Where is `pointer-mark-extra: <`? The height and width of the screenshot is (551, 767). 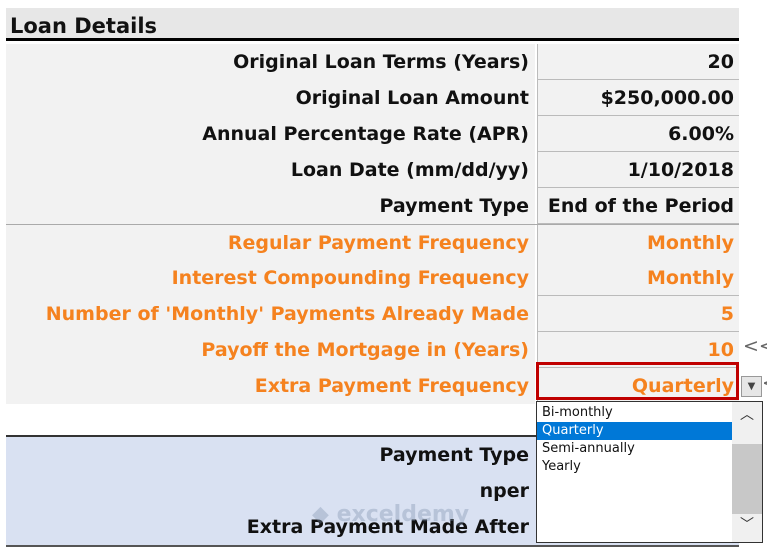 pointer-mark-extra: < is located at coordinates (764, 383).